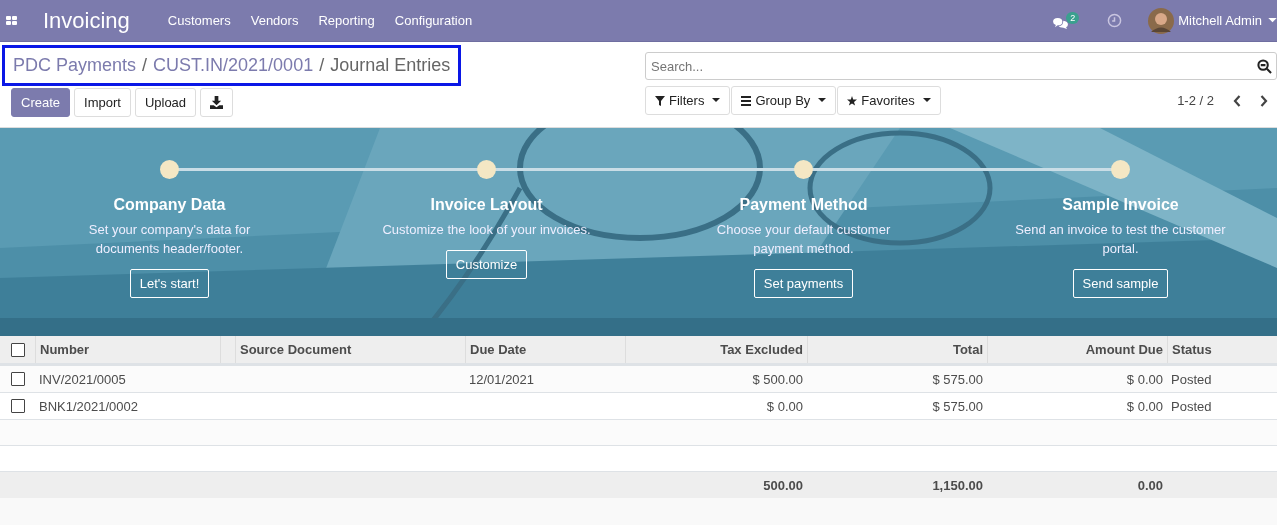 This screenshot has width=1277, height=525. What do you see at coordinates (75, 65) in the screenshot?
I see `breadcrumb-item: PDC Payments` at bounding box center [75, 65].